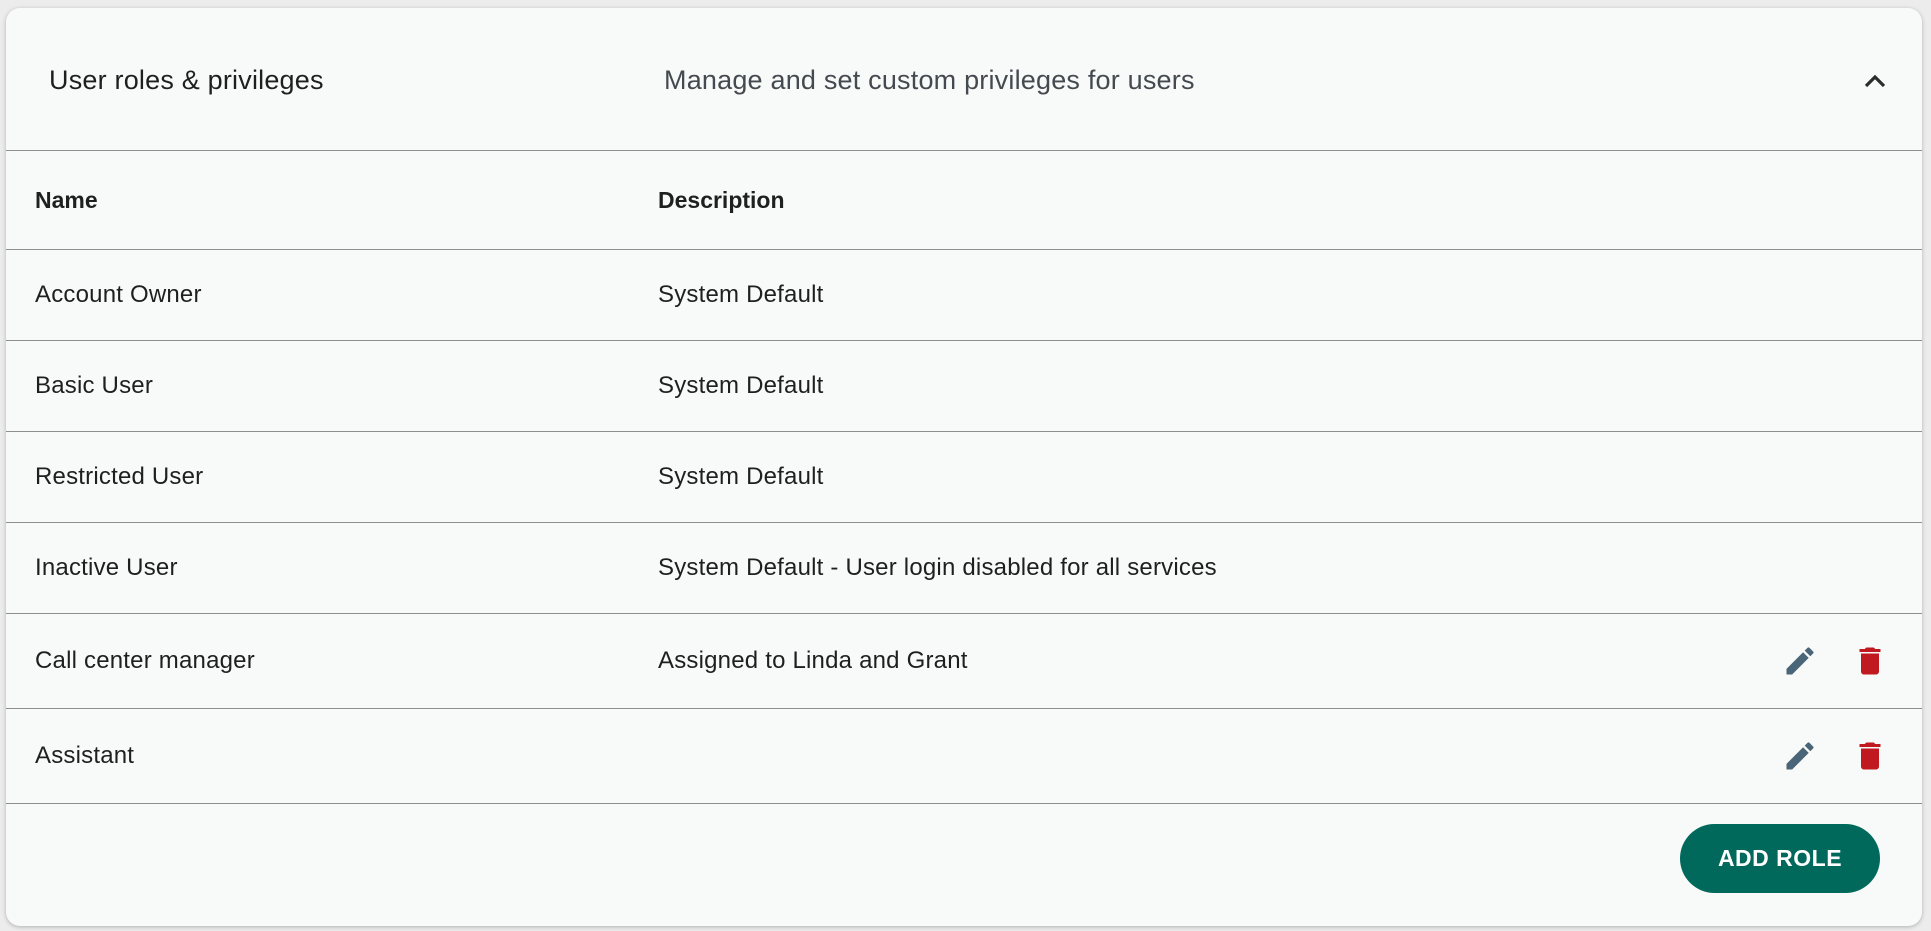  What do you see at coordinates (1210, 200) in the screenshot?
I see `column-header-description: Description` at bounding box center [1210, 200].